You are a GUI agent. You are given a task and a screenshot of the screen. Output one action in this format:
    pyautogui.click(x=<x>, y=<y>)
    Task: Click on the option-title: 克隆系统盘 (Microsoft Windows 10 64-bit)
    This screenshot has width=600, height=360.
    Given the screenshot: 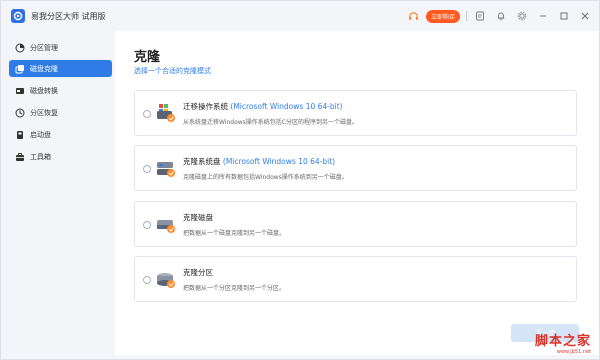 What is the action you would take?
    pyautogui.click(x=259, y=161)
    